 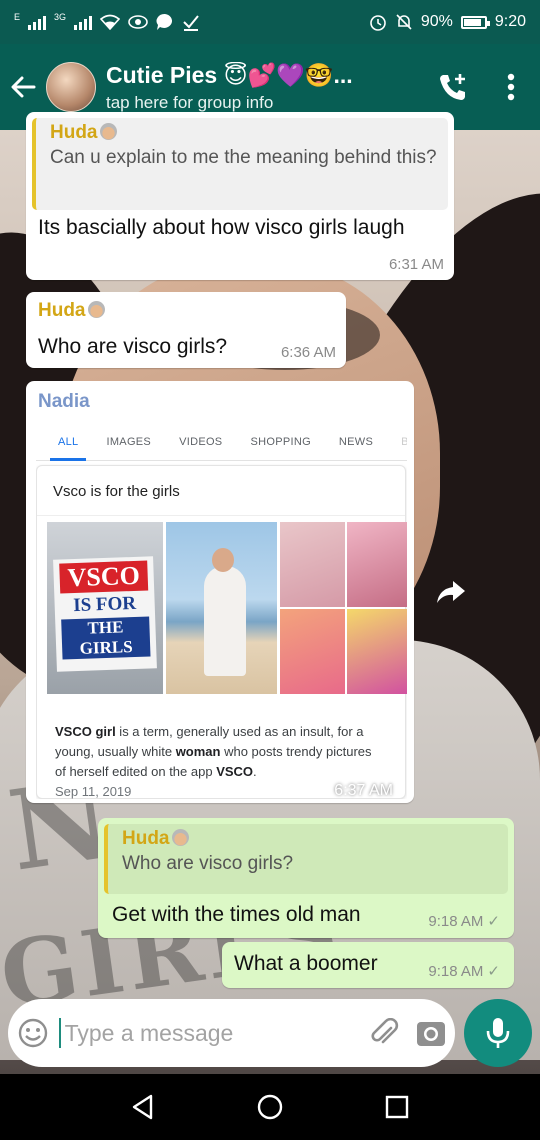 What do you see at coordinates (208, 863) in the screenshot?
I see `quoted-text: Who are visco girls?` at bounding box center [208, 863].